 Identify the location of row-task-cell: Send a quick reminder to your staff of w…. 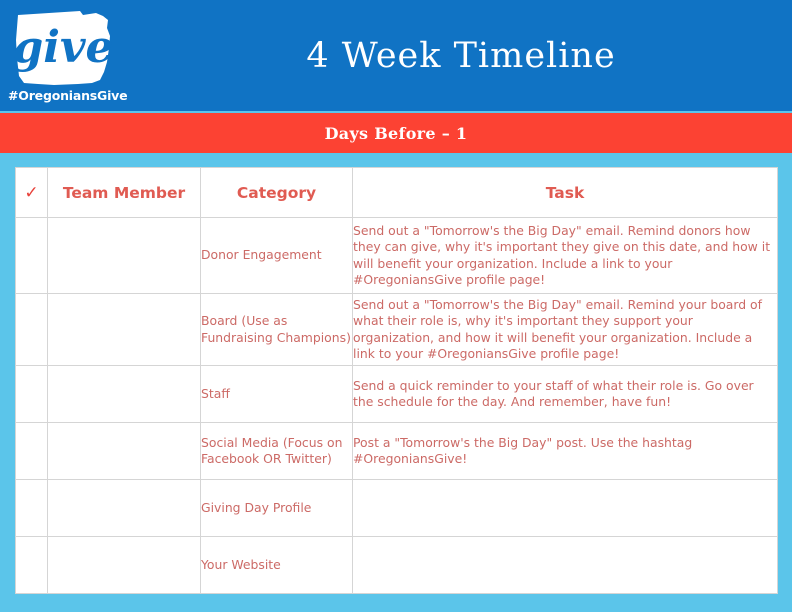
(565, 394).